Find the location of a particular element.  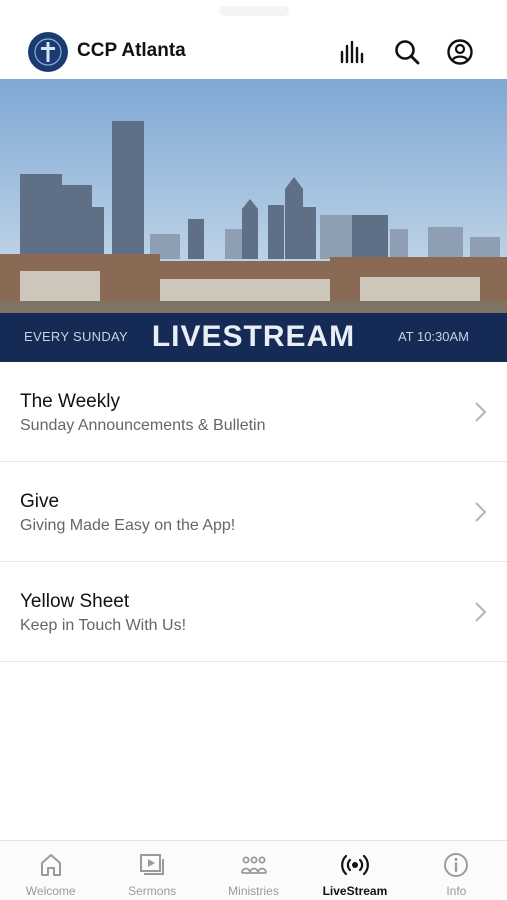

tab-label: Info is located at coordinates (456, 891).